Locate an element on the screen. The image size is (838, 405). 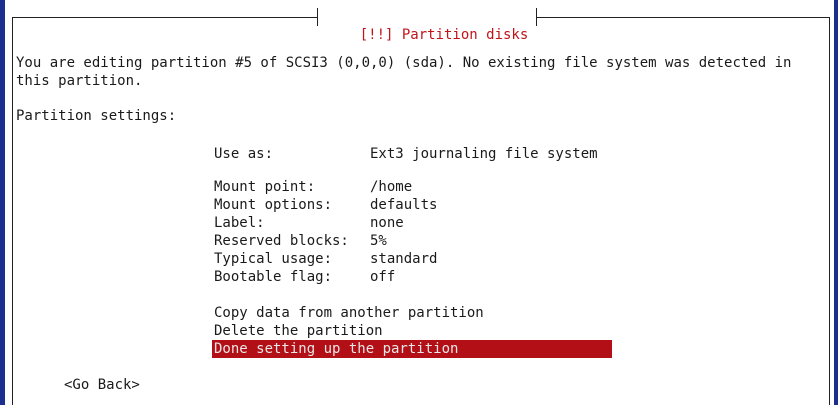
bootable-flag-value: off is located at coordinates (382, 277).